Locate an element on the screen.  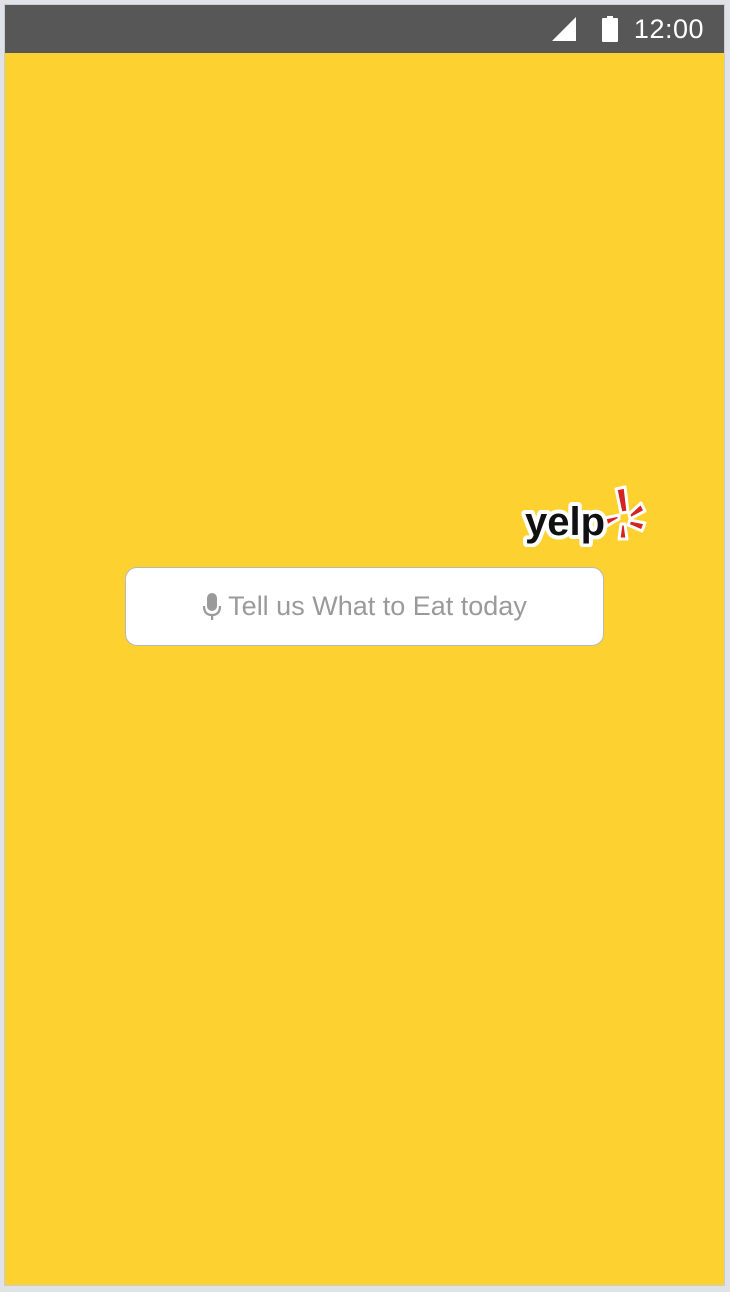
status-icons: 12:00 is located at coordinates (627, 29).